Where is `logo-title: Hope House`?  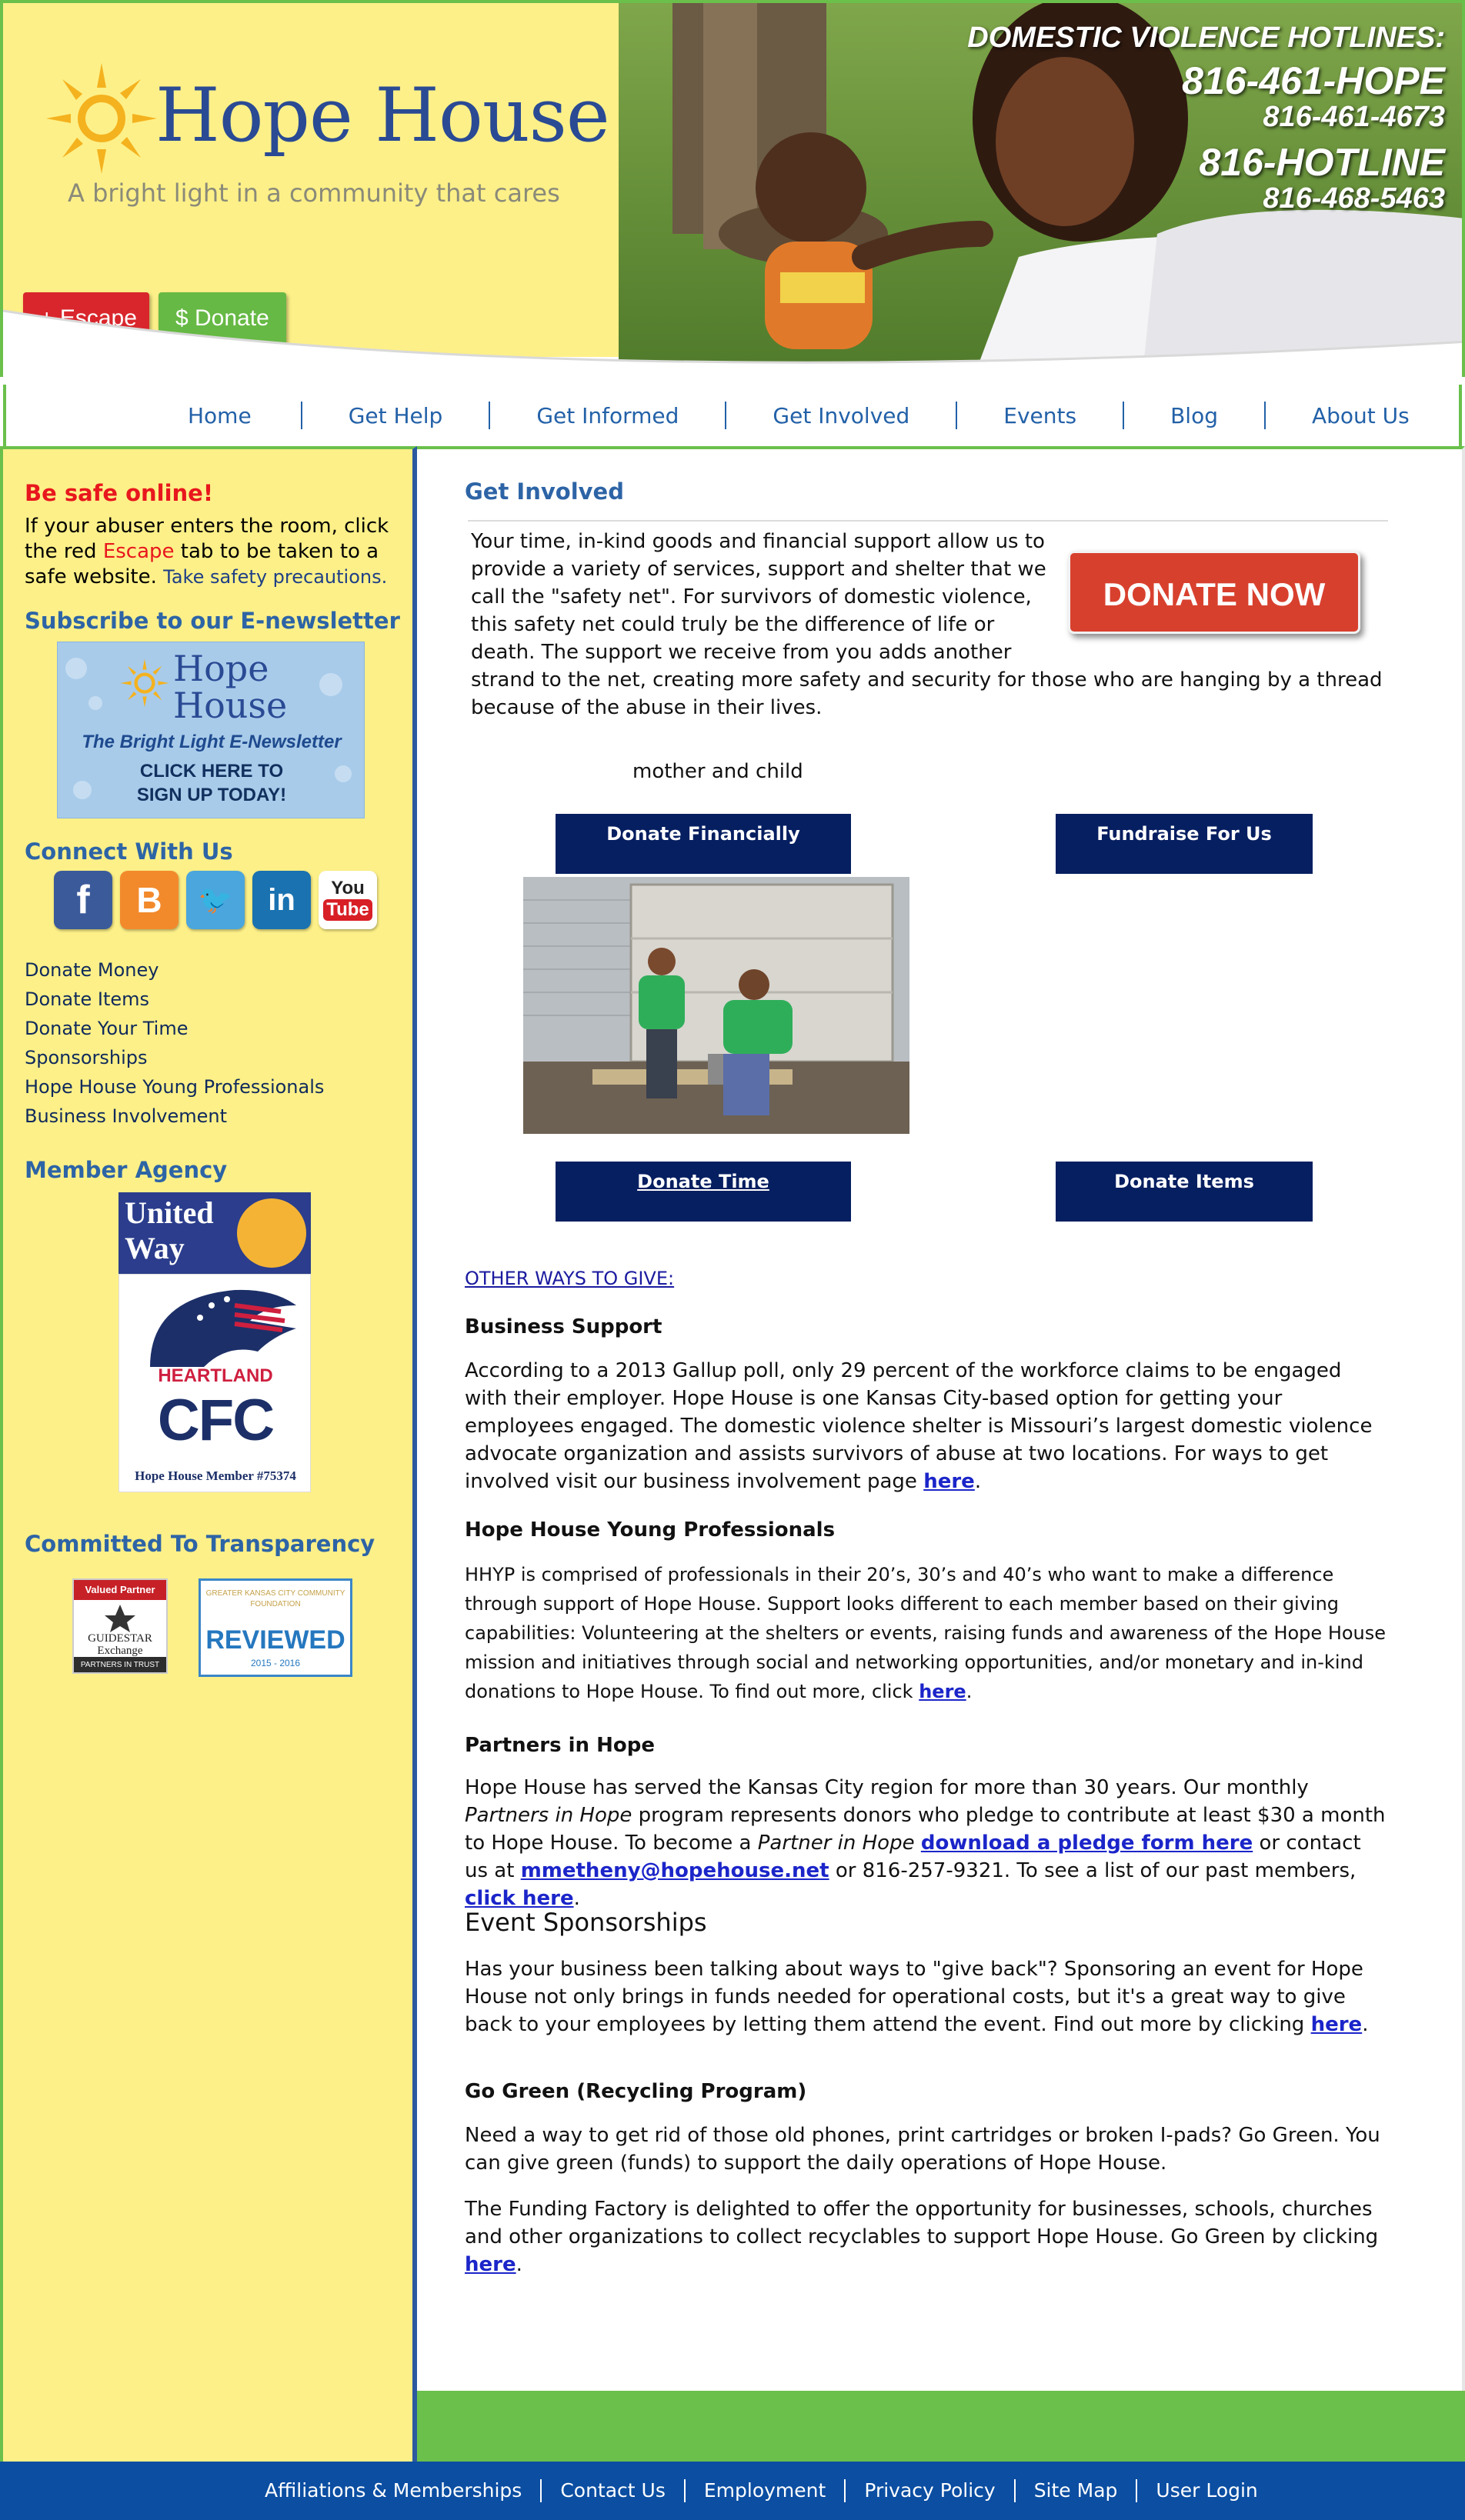 logo-title: Hope House is located at coordinates (383, 115).